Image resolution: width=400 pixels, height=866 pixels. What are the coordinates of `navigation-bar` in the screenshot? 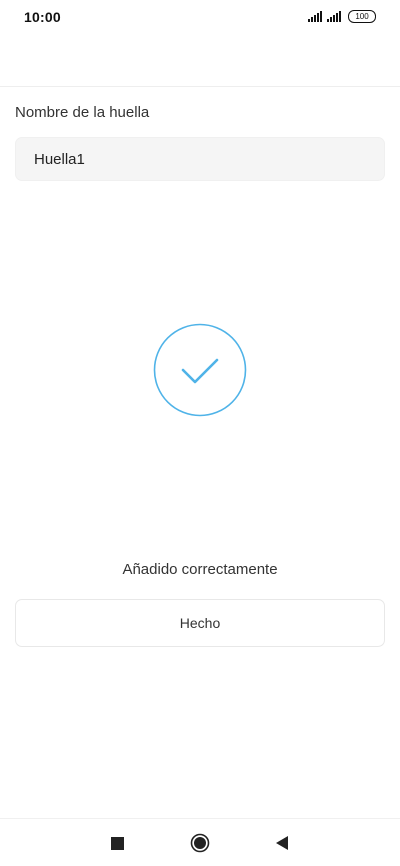 It's located at (200, 842).